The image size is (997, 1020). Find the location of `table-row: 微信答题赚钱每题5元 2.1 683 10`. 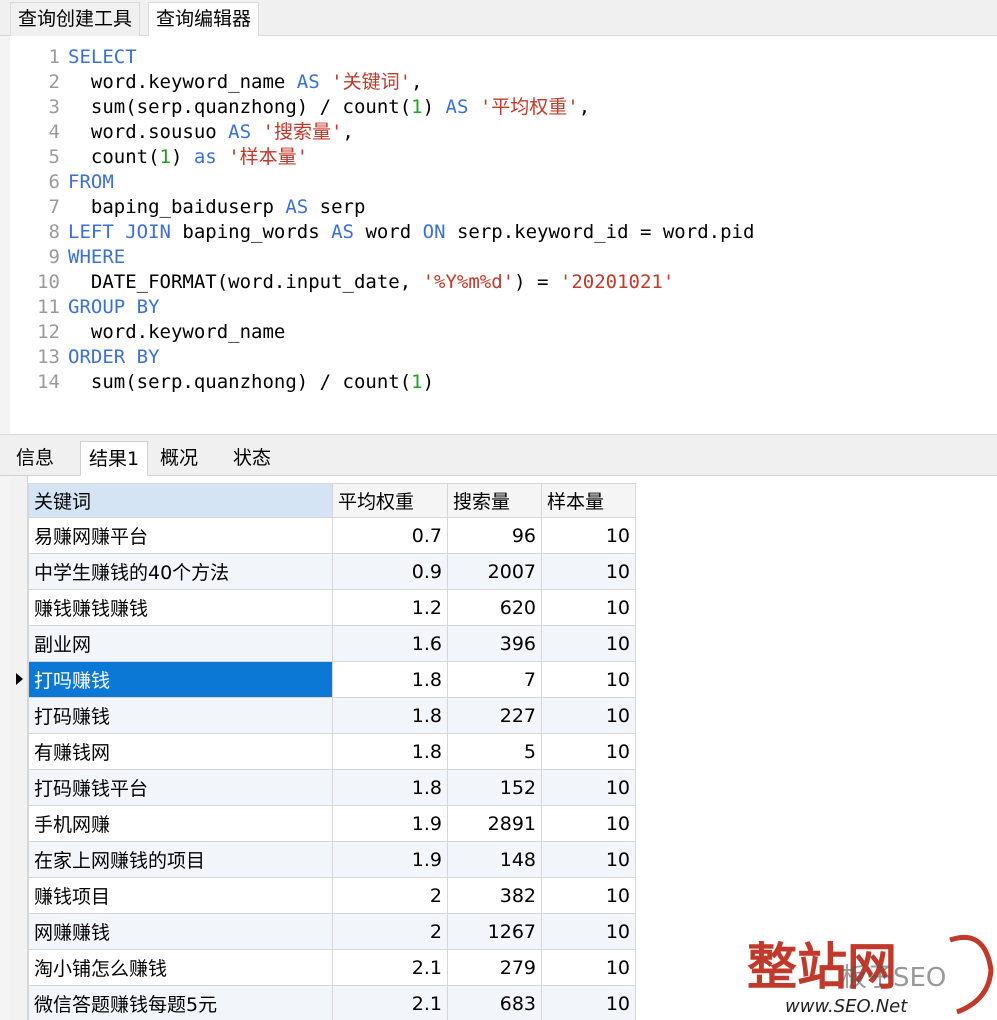

table-row: 微信答题赚钱每题5元 2.1 683 10 is located at coordinates (332, 1002).